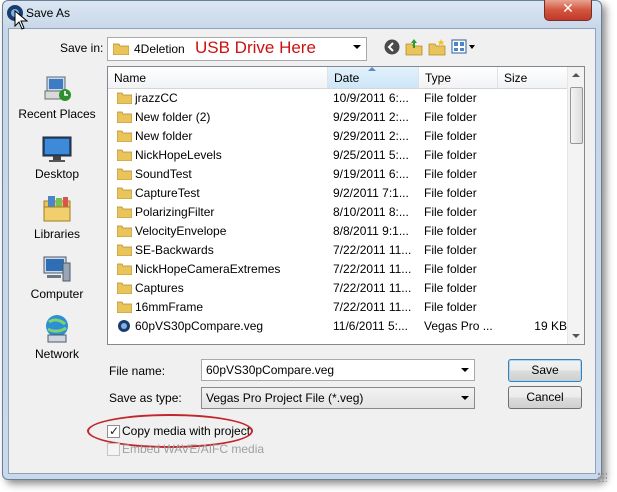 The height and width of the screenshot is (492, 617). I want to click on cancel-button: Cancel, so click(545, 397).